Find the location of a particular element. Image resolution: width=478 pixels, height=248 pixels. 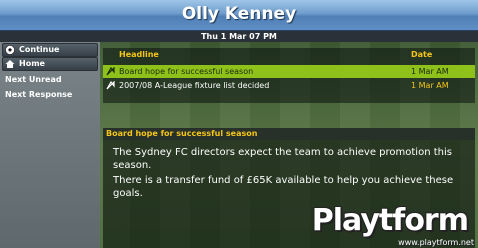

home-button: Home is located at coordinates (50, 64).